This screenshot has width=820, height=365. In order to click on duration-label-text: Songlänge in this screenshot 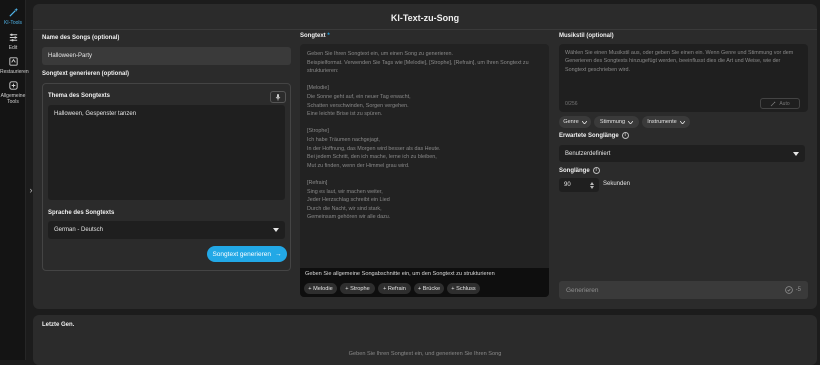, I will do `click(574, 171)`.